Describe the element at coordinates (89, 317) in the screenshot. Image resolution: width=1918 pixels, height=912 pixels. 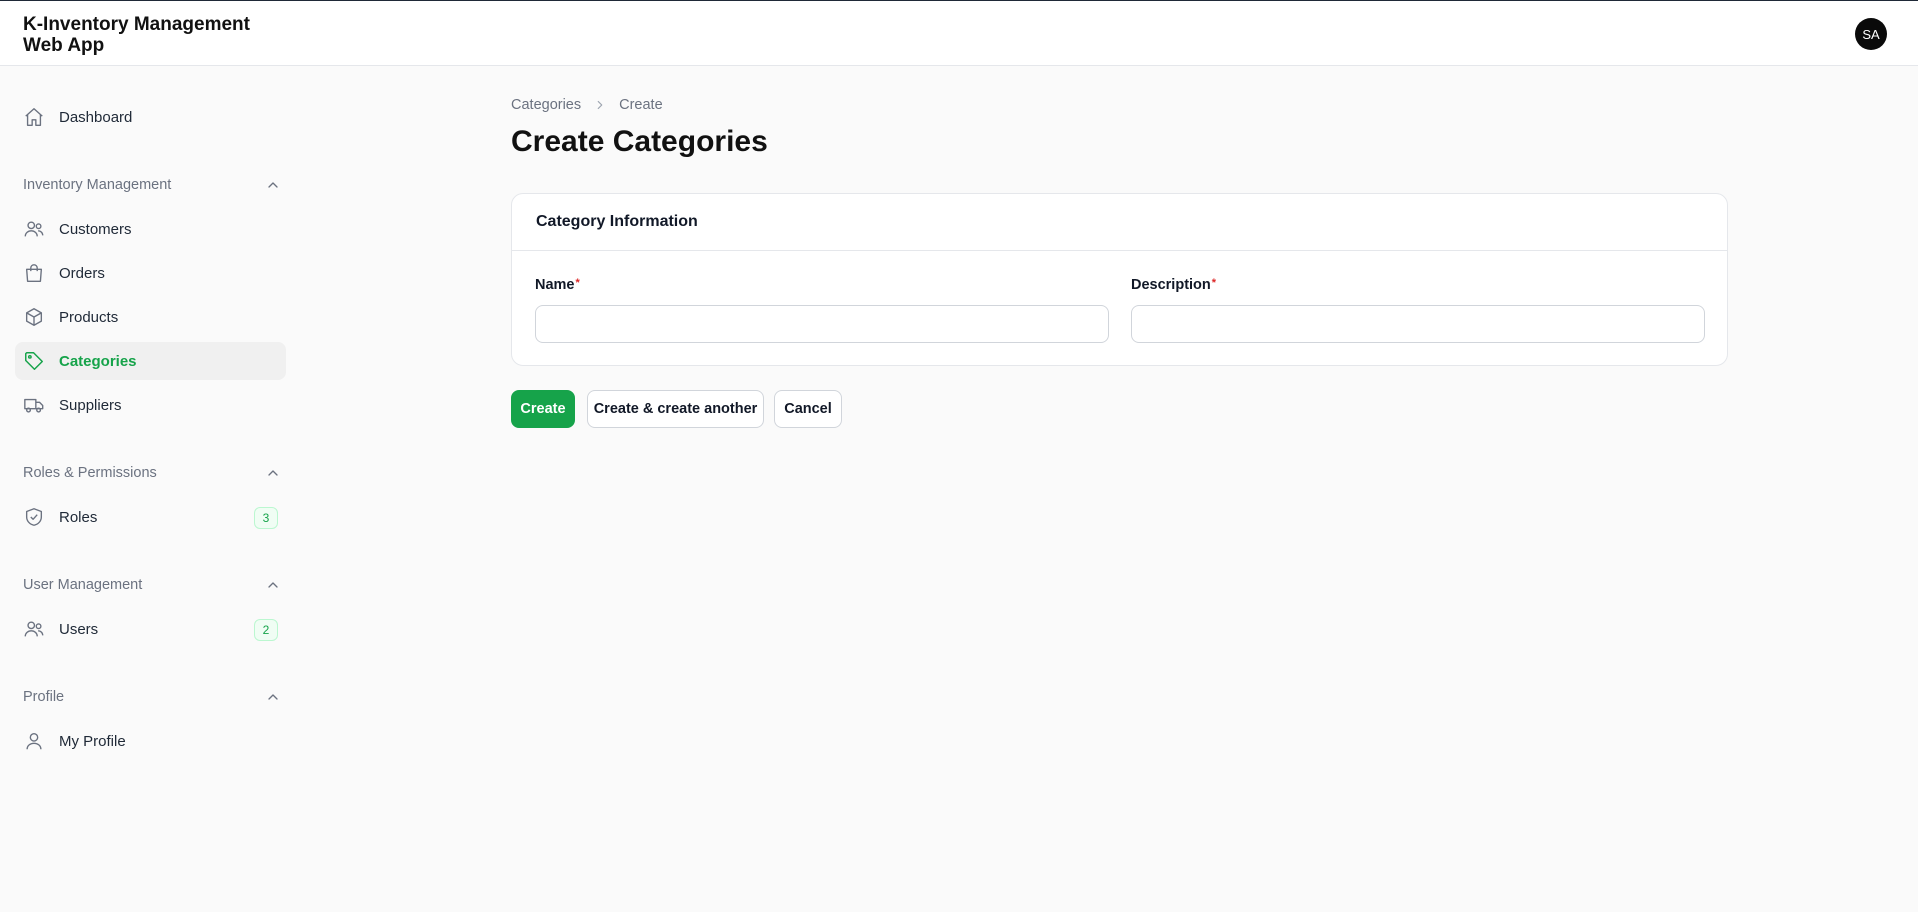
I see `sidebar-item-label: Products` at that location.